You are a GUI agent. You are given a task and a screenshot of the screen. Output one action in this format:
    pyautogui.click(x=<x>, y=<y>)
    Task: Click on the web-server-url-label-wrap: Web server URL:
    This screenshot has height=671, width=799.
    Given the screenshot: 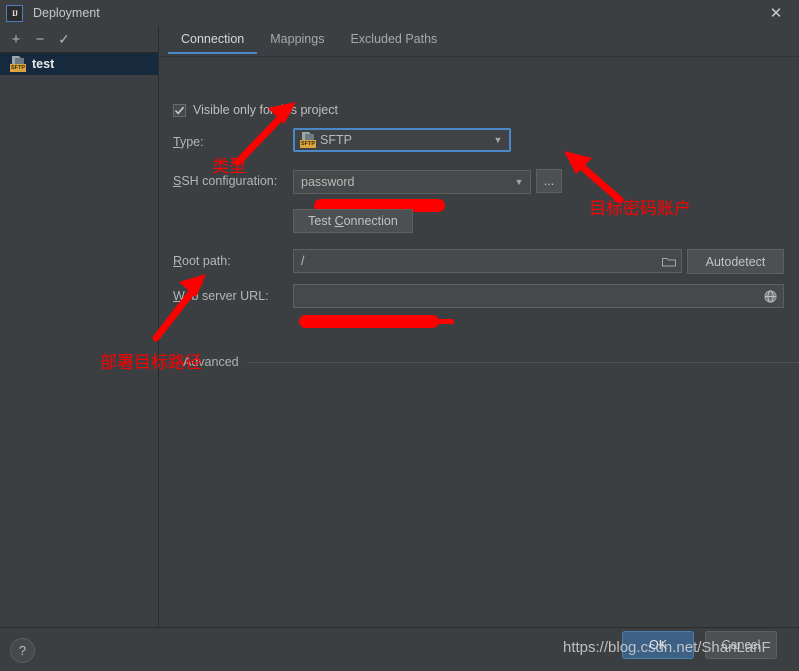 What is the action you would take?
    pyautogui.click(x=221, y=296)
    